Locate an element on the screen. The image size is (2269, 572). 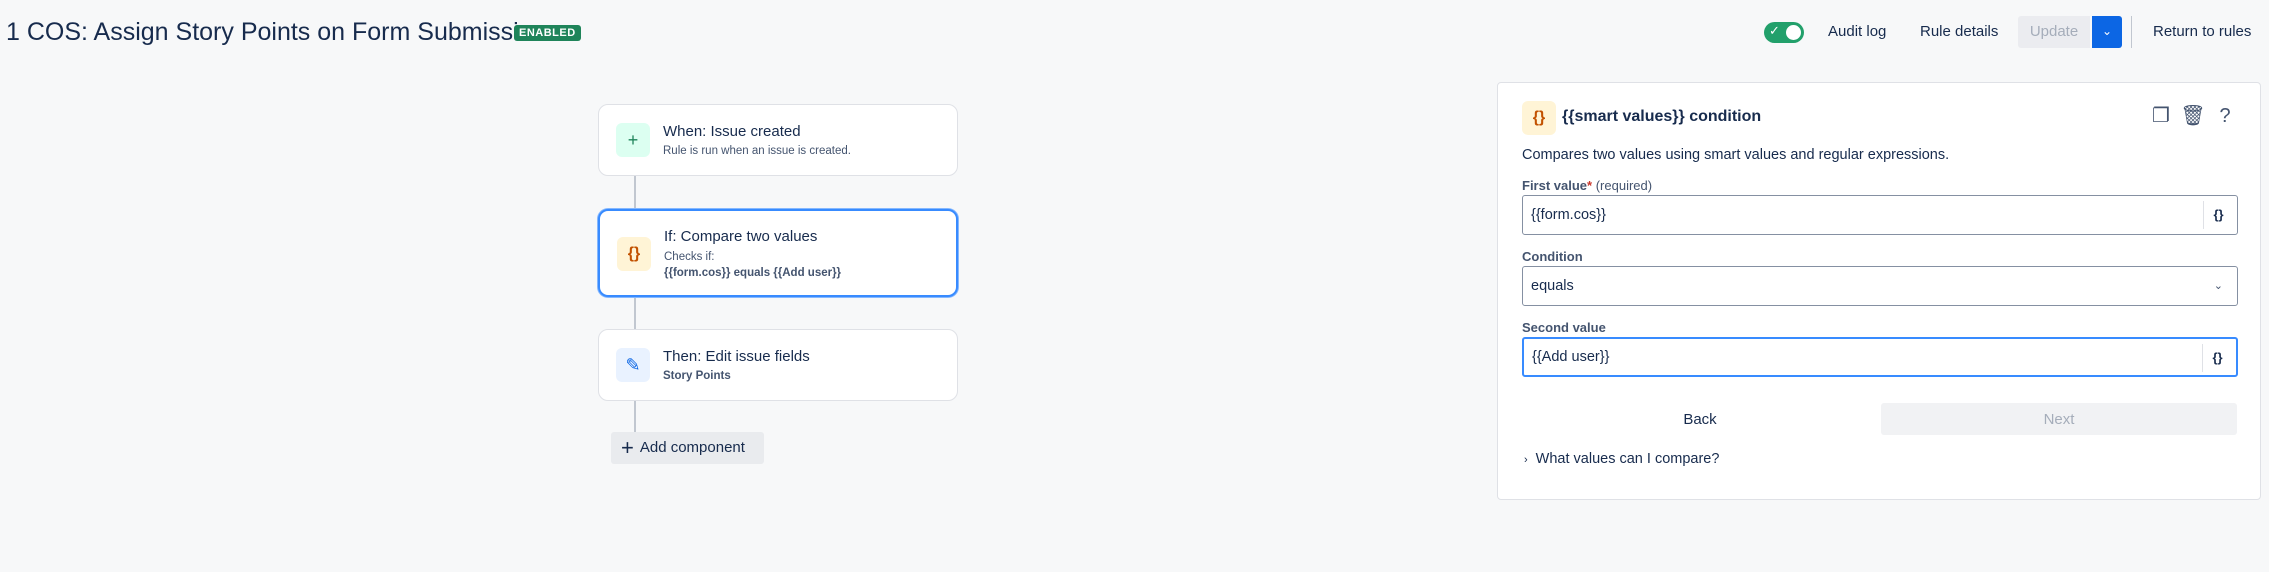
pencil-icon: ✎ is located at coordinates (633, 365).